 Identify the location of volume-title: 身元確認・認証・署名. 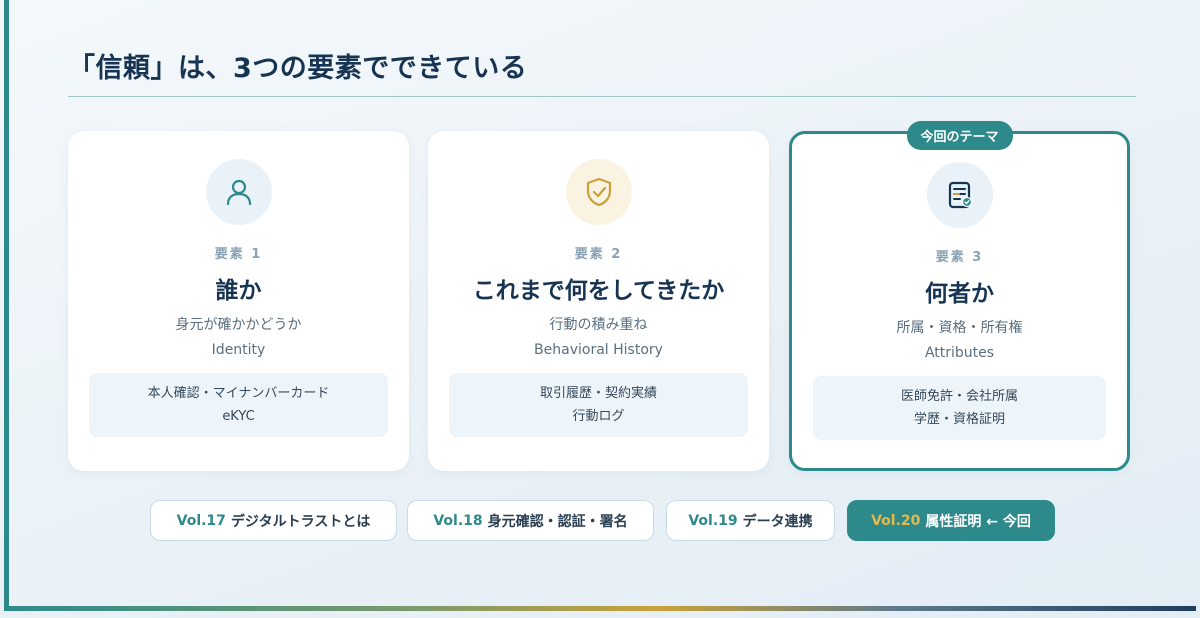
(557, 521).